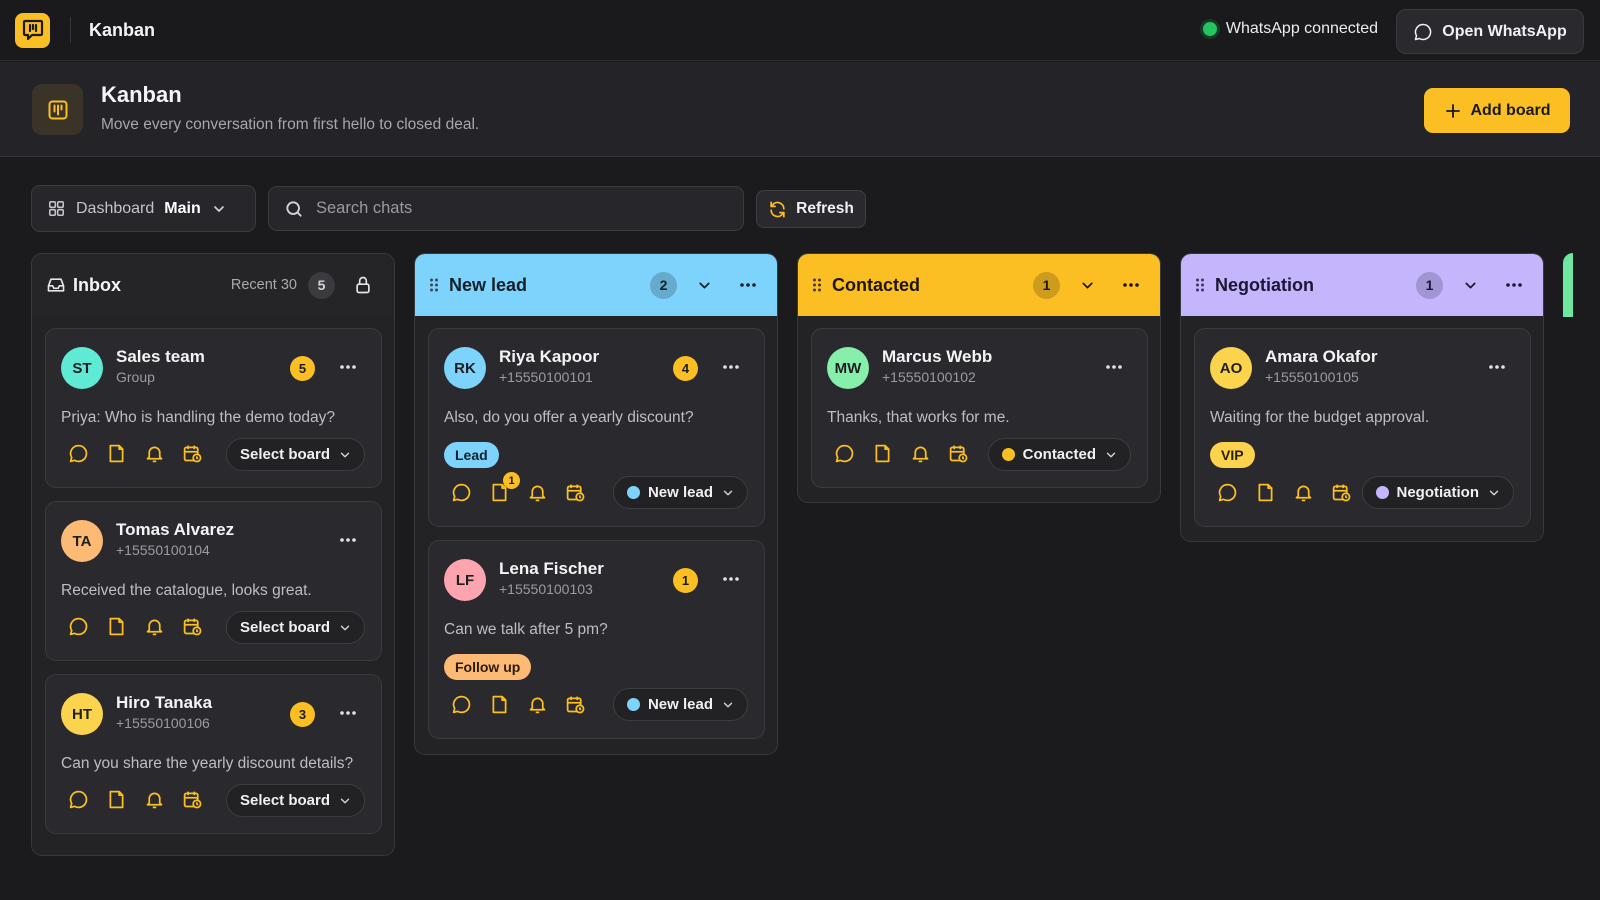 This screenshot has width=1600, height=900. Describe the element at coordinates (1362, 285) in the screenshot. I see `column-header: Negotiation 1` at that location.